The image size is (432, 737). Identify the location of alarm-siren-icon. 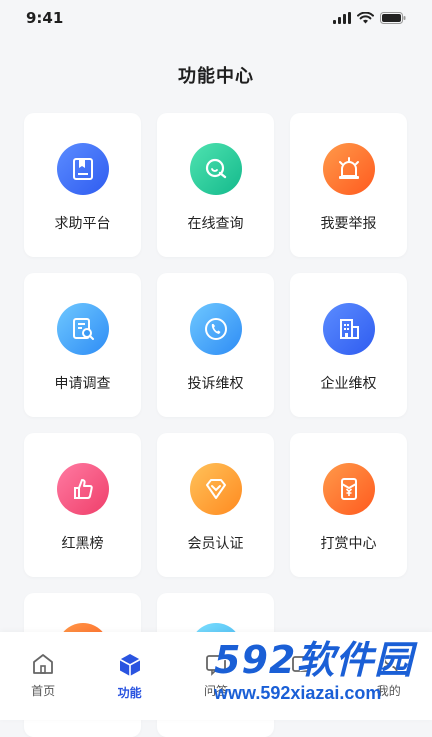
(348, 169).